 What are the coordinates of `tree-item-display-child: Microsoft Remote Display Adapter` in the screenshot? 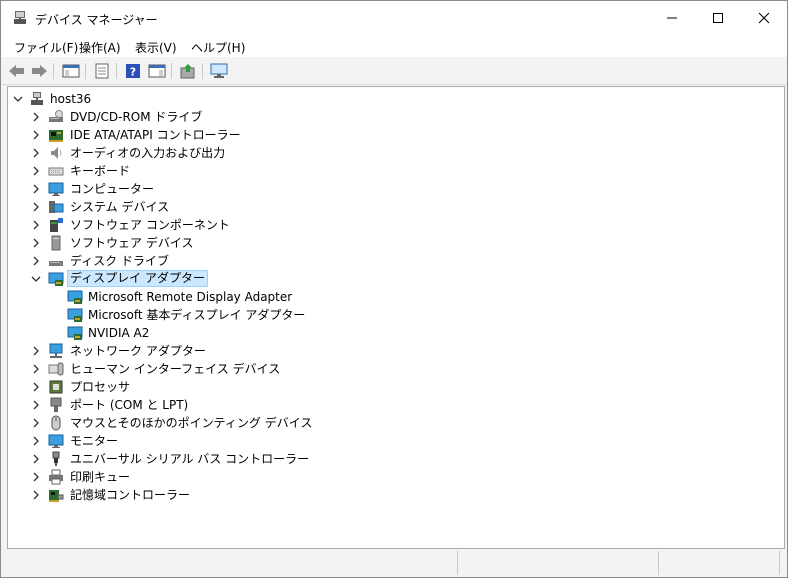 It's located at (388, 297).